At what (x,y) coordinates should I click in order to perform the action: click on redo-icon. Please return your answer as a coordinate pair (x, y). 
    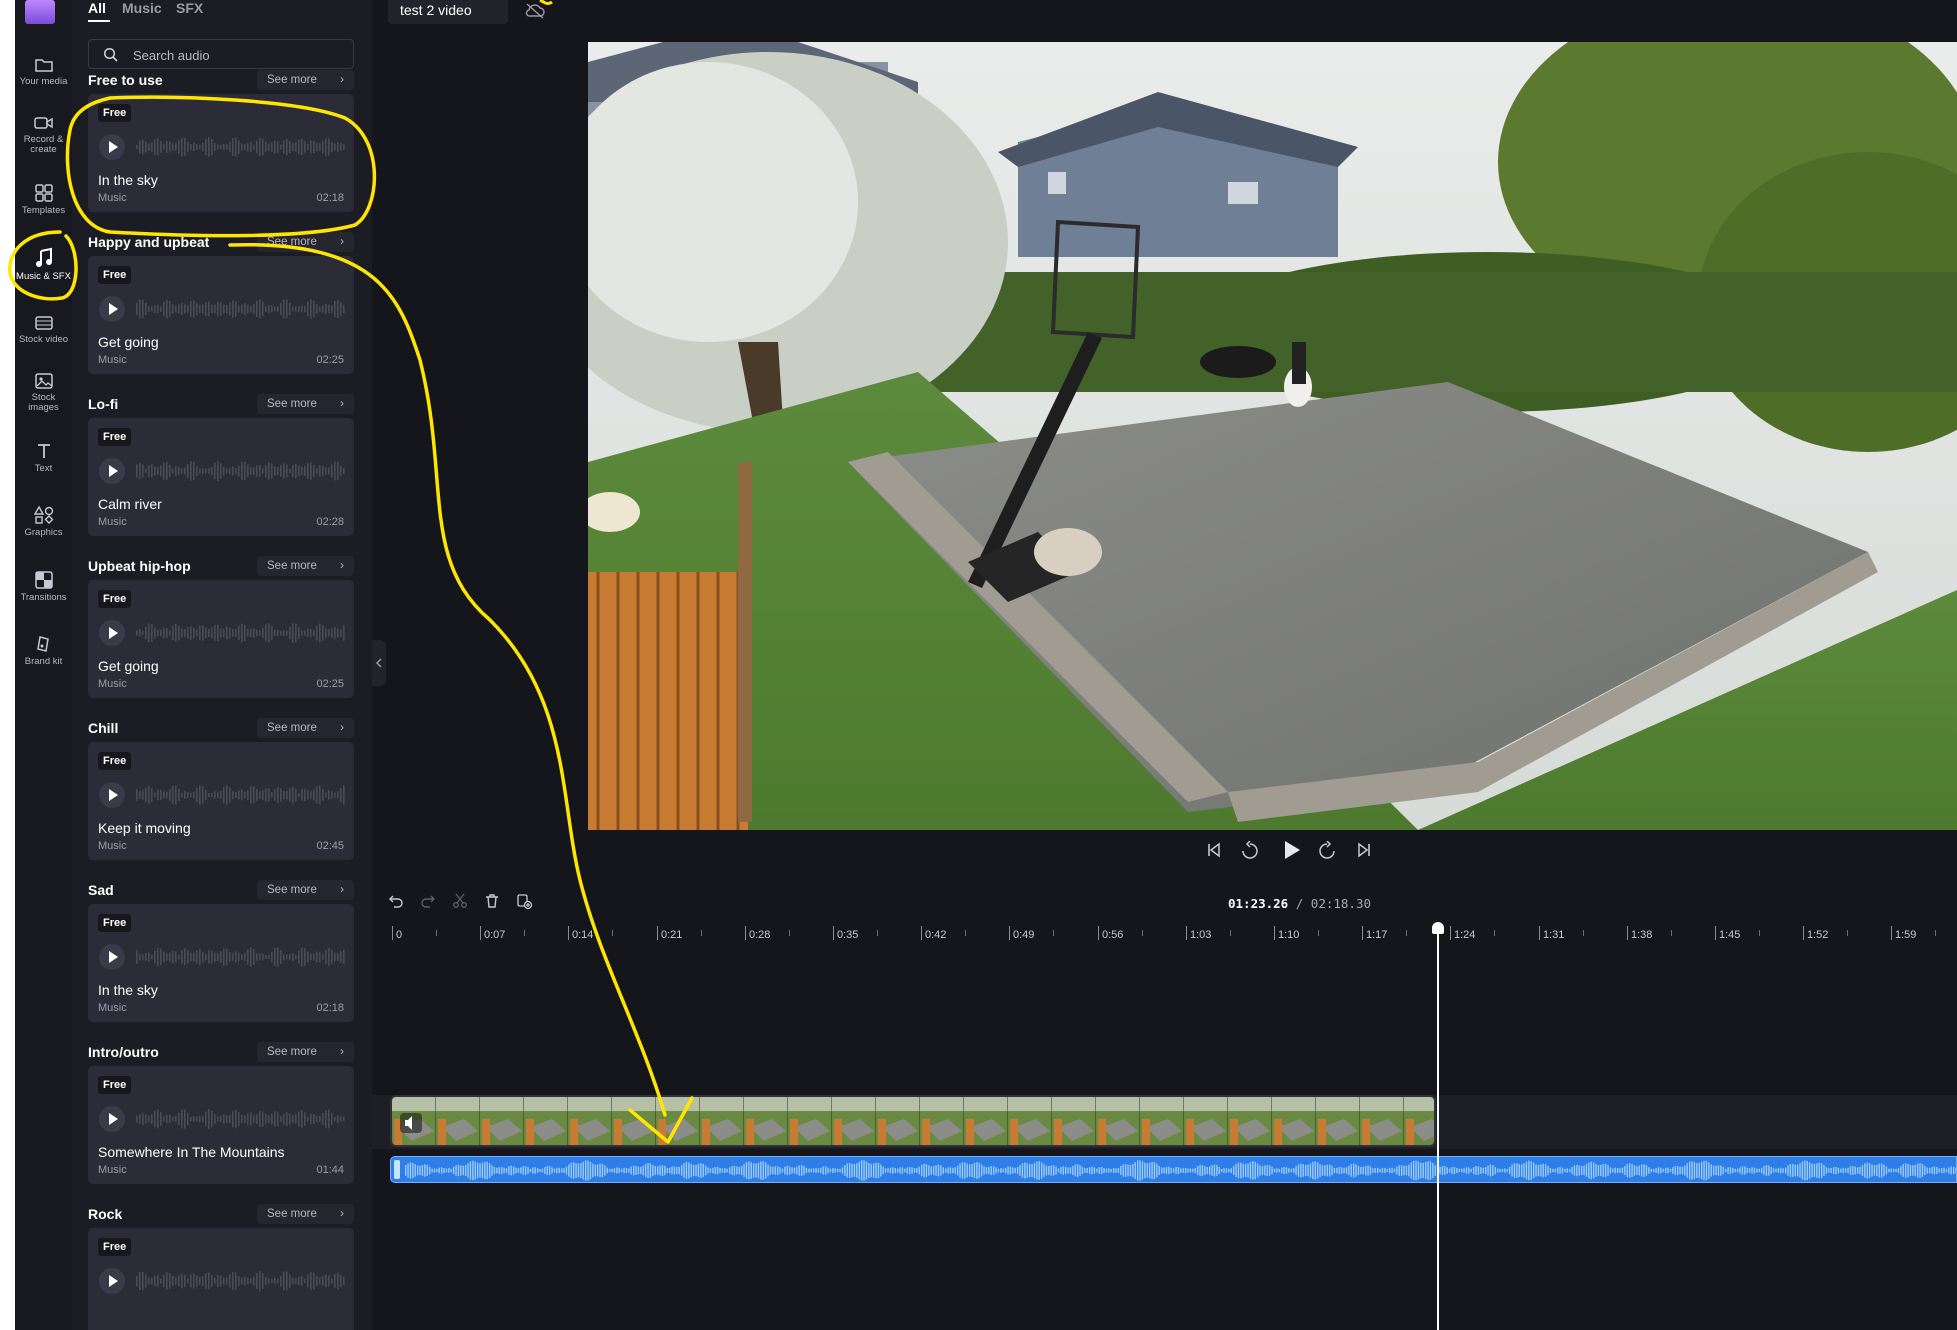
    Looking at the image, I should click on (428, 901).